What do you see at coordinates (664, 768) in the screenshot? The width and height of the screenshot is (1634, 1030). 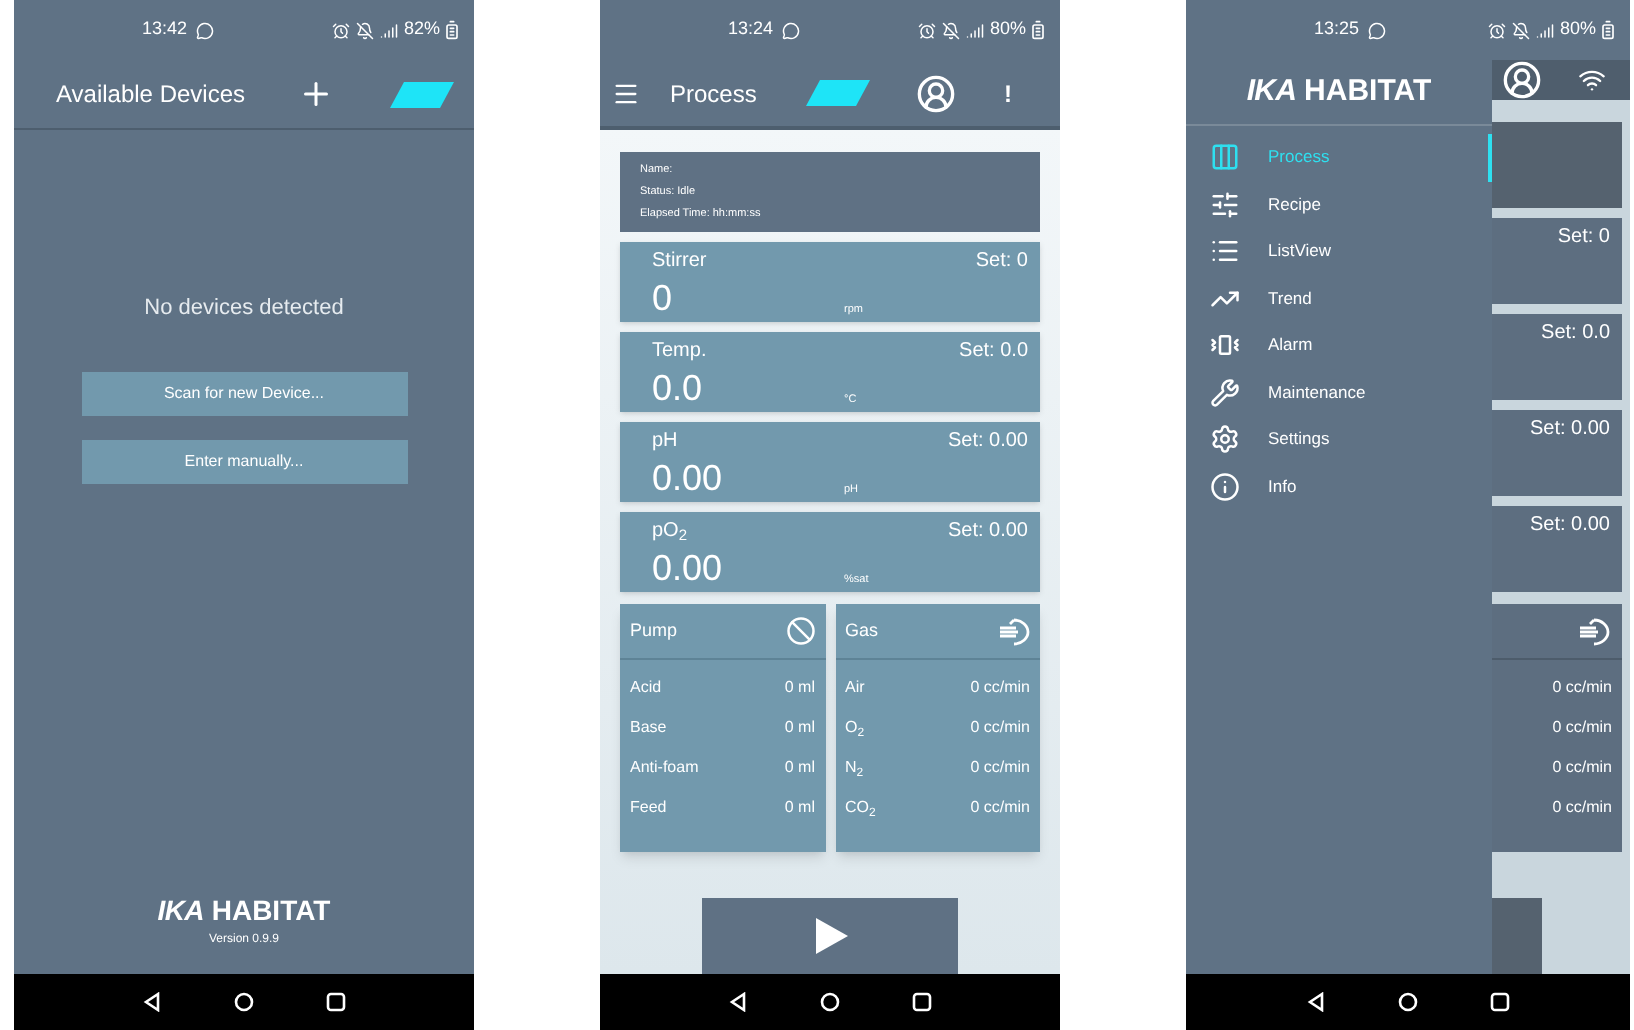 I see `row-label: Anti-foam` at bounding box center [664, 768].